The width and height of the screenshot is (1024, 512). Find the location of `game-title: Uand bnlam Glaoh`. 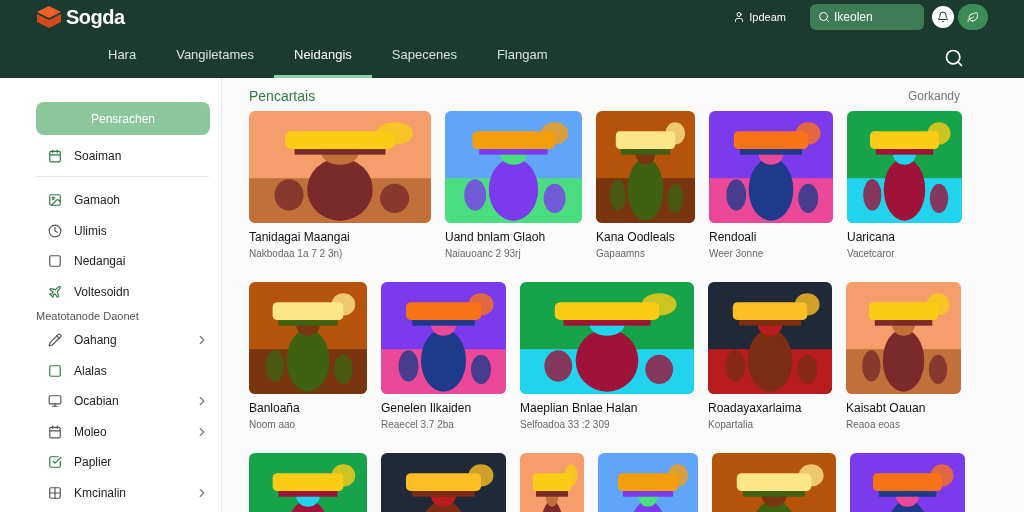

game-title: Uand bnlam Glaoh is located at coordinates (513, 237).